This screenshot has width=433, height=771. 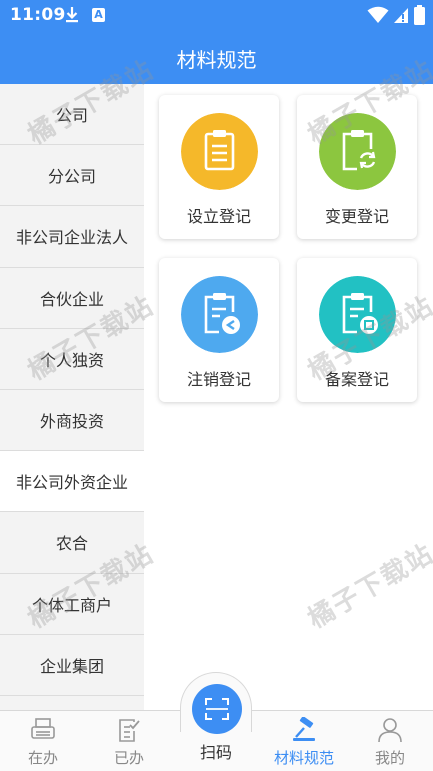 I want to click on sidebar-item-label: 分公司, so click(x=71, y=177).